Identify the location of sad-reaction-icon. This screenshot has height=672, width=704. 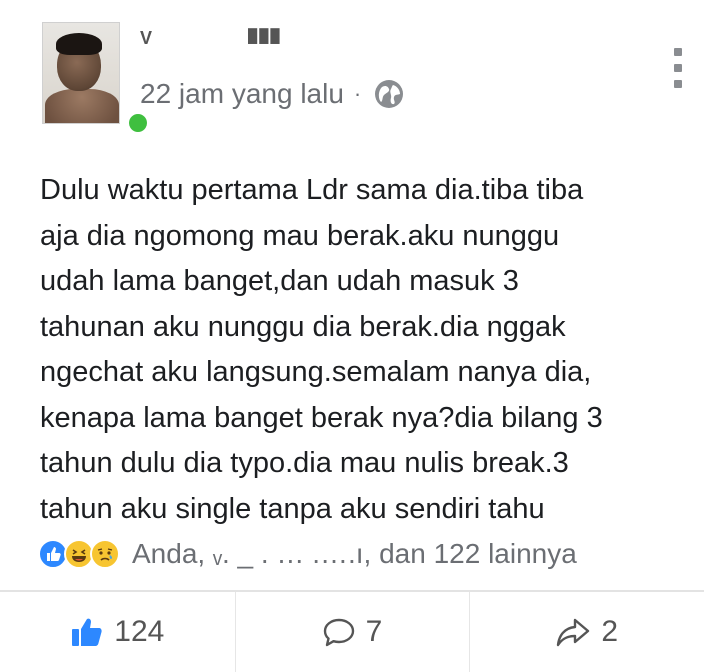
(105, 554).